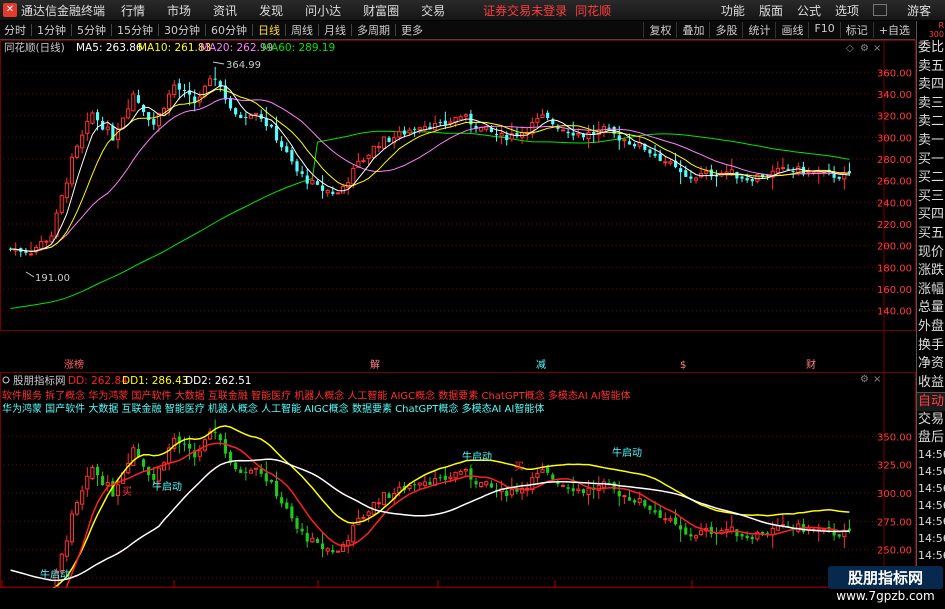 This screenshot has width=945, height=609. Describe the element at coordinates (879, 10) in the screenshot. I see `window-restore-icon` at that location.